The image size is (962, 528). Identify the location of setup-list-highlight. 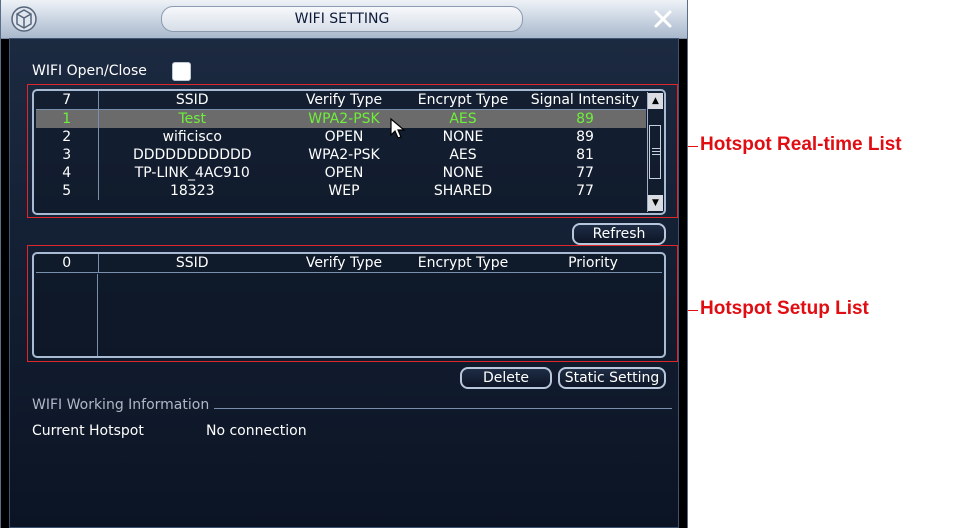
(352, 303).